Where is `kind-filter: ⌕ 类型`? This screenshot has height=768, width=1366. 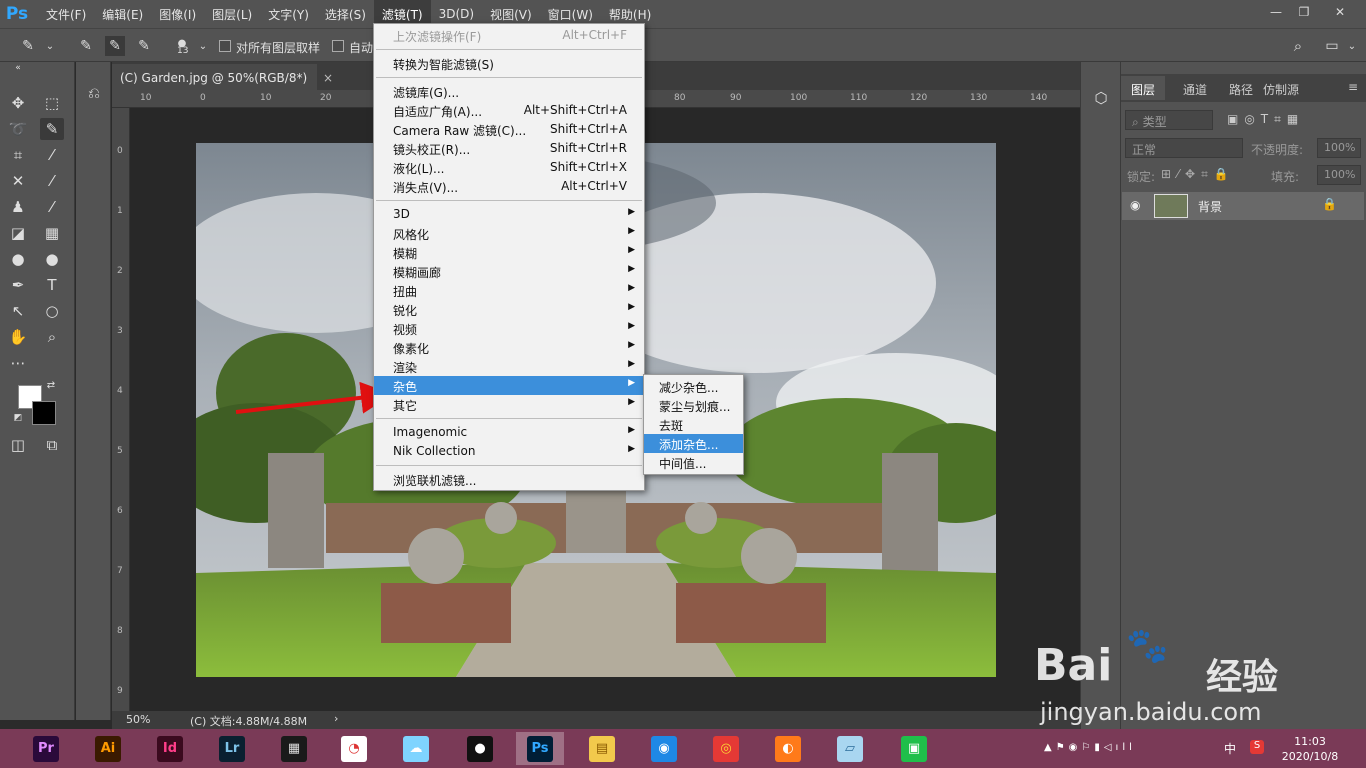
kind-filter: ⌕ 类型 is located at coordinates (1169, 120).